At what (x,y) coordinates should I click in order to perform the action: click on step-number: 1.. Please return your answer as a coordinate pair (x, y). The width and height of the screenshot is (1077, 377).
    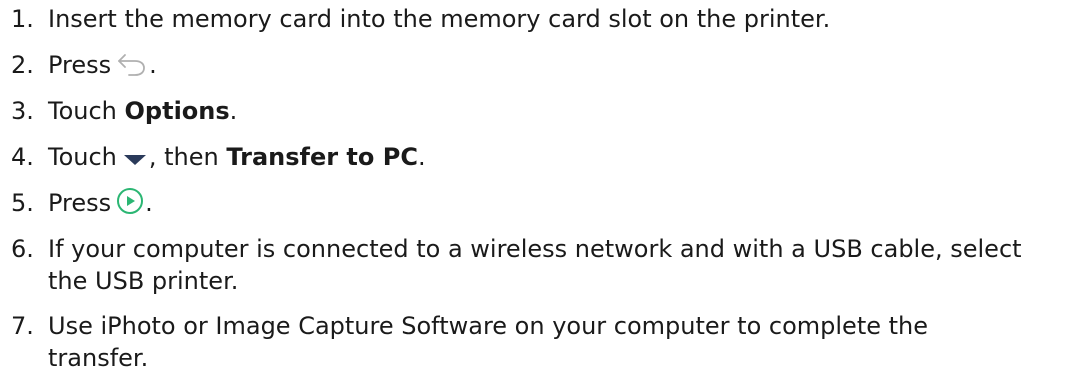
    Looking at the image, I should click on (22, 19).